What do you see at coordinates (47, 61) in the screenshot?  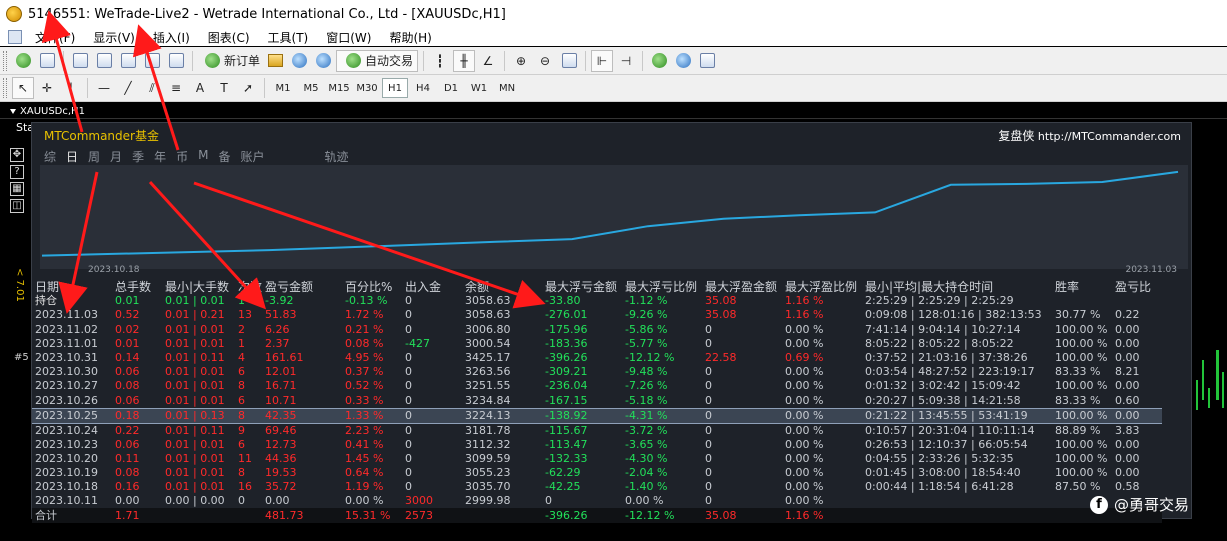 I see `profiles-icon` at bounding box center [47, 61].